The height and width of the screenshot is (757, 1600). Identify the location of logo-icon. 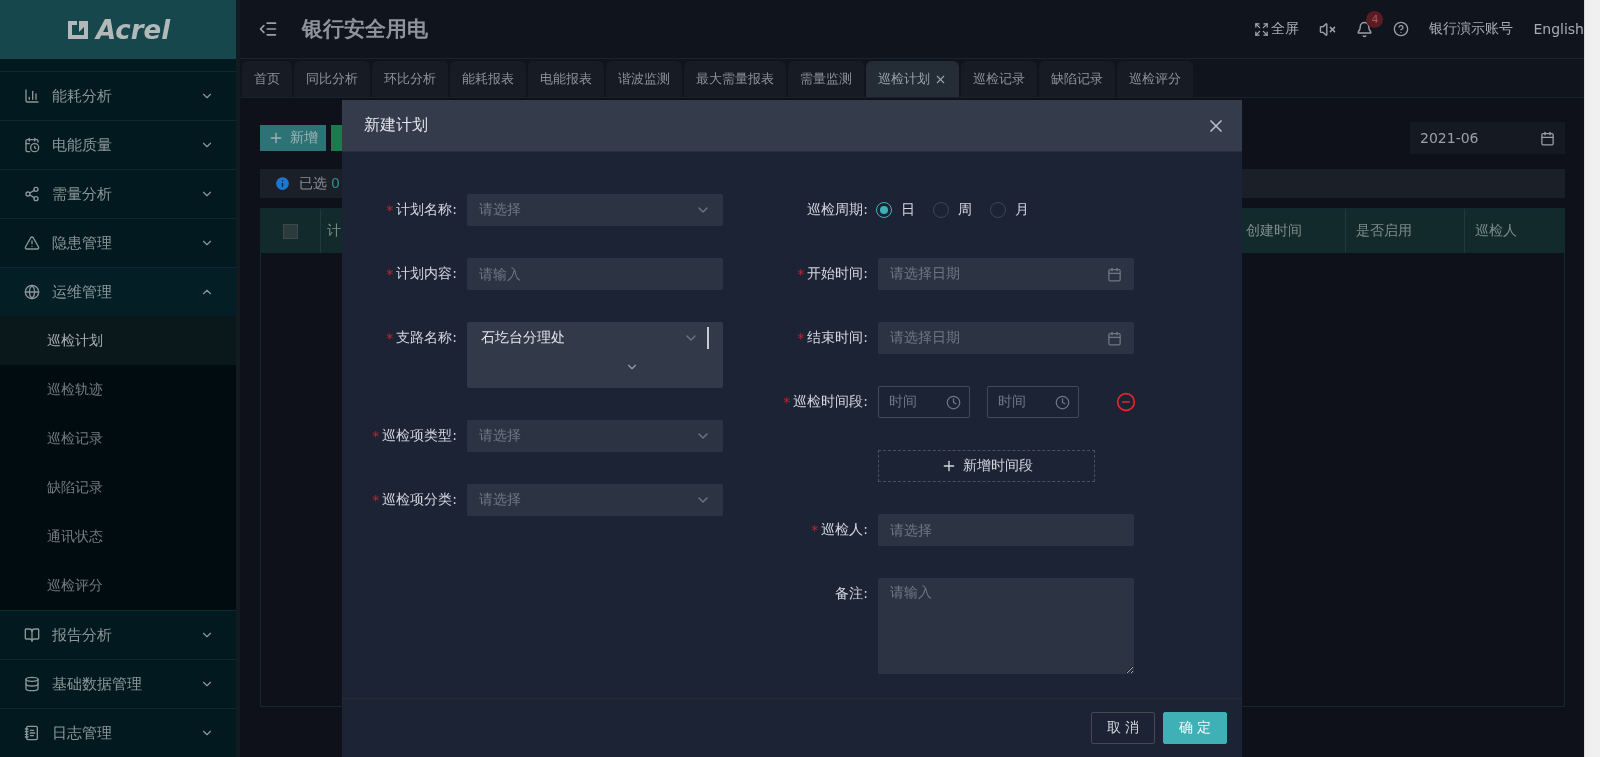
(77, 29).